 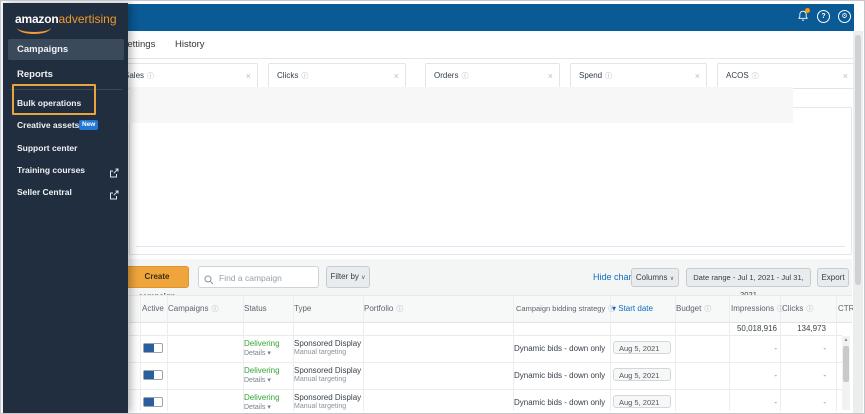 What do you see at coordinates (823, 16) in the screenshot?
I see `help-icon: ?` at bounding box center [823, 16].